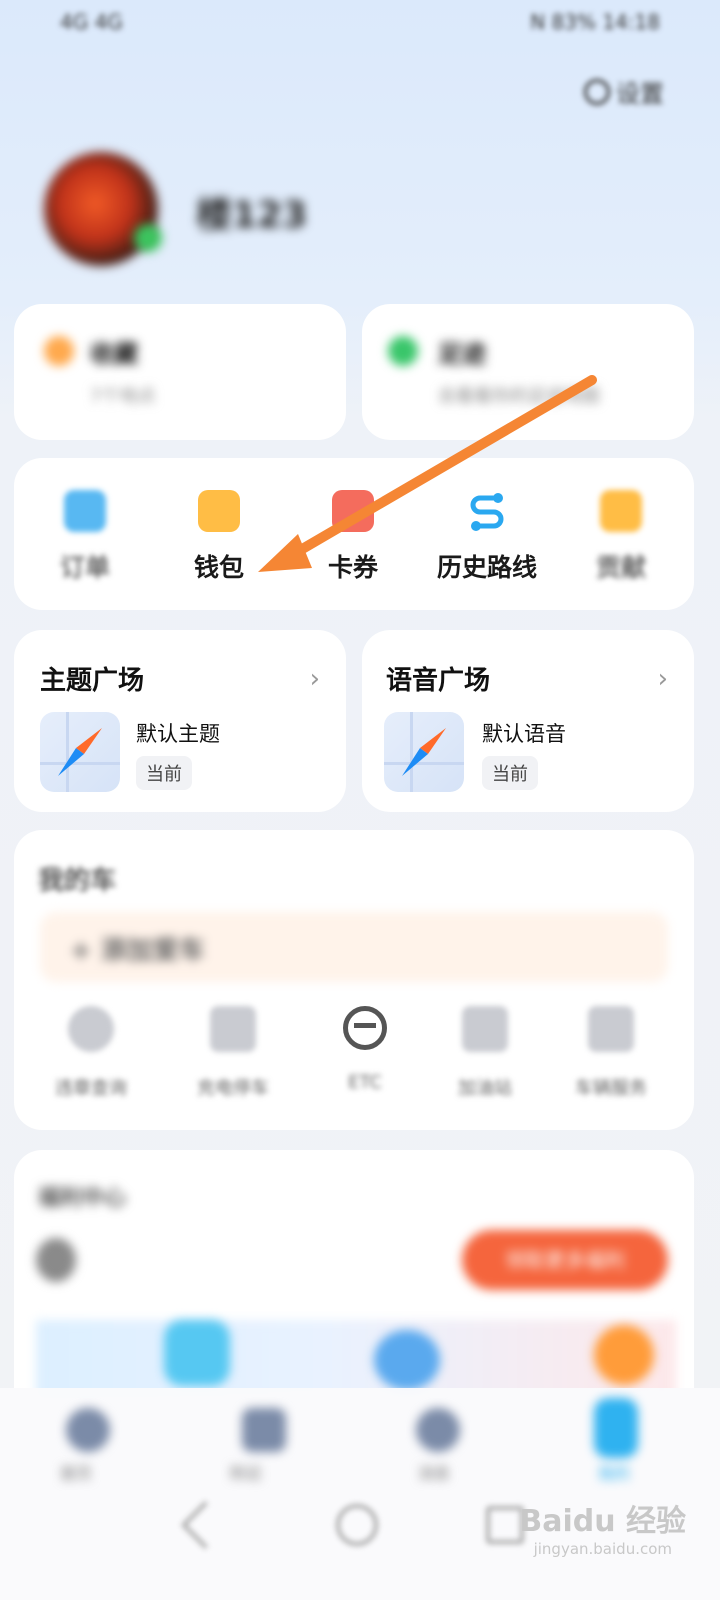 Image resolution: width=720 pixels, height=1600 pixels. What do you see at coordinates (178, 734) in the screenshot?
I see `default-theme-label: 默认主题` at bounding box center [178, 734].